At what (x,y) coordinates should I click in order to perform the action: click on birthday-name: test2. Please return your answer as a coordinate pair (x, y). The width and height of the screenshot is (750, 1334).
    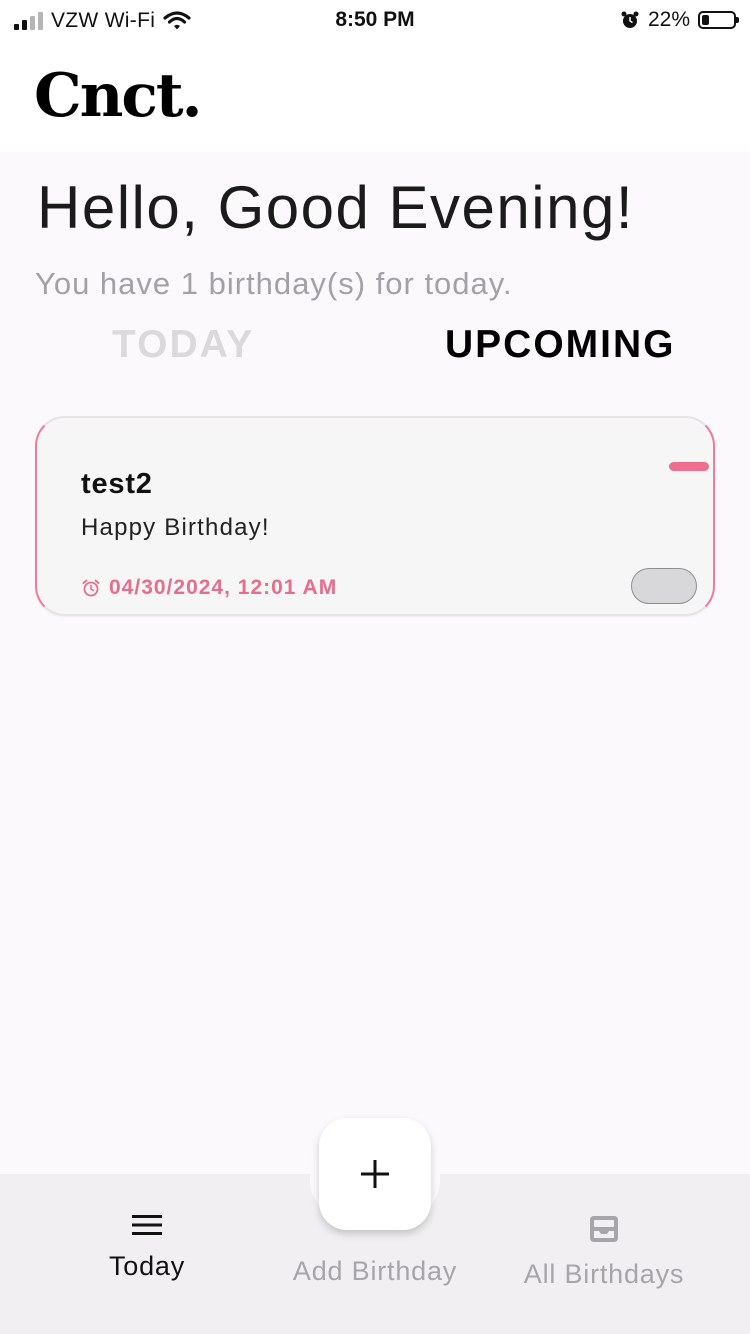
    Looking at the image, I should click on (117, 484).